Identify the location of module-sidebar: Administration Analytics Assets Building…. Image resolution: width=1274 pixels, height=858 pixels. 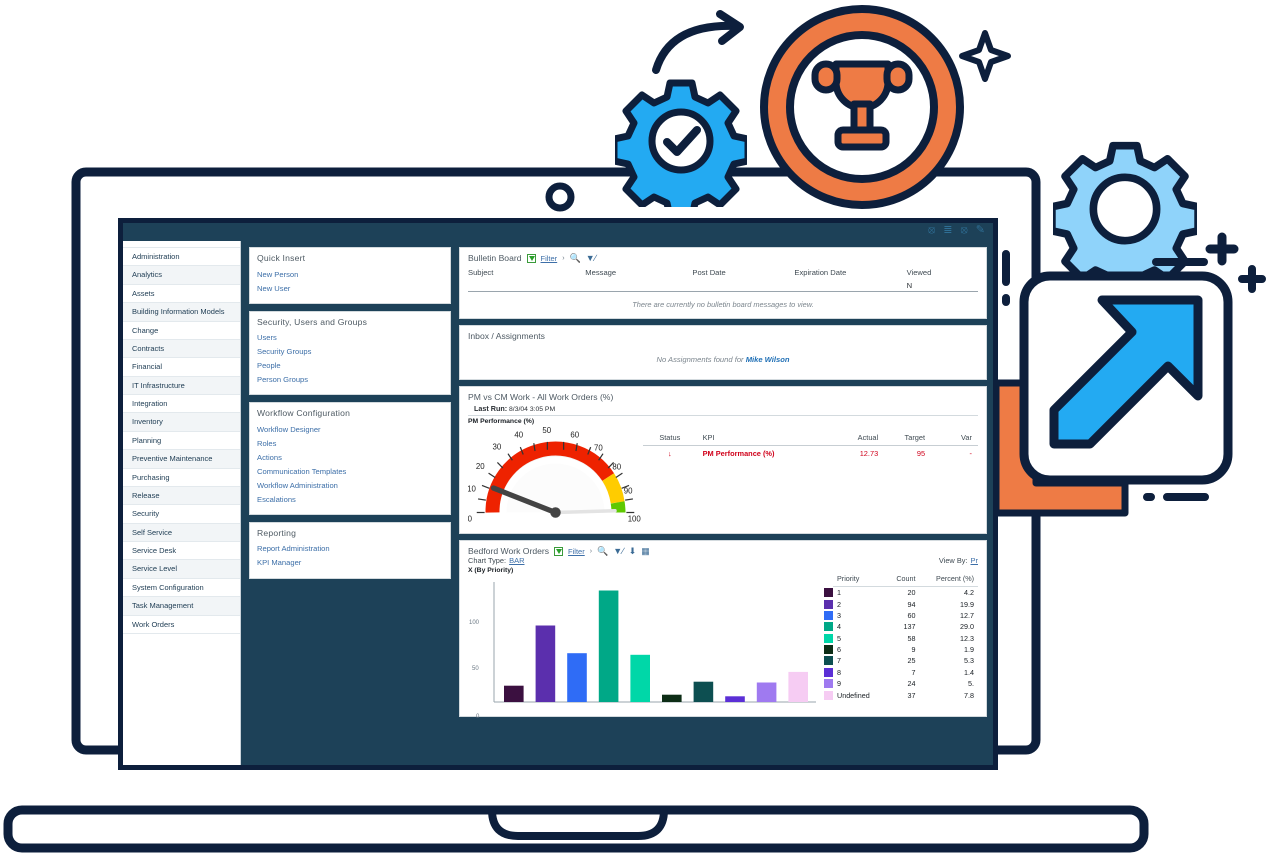
(182, 503).